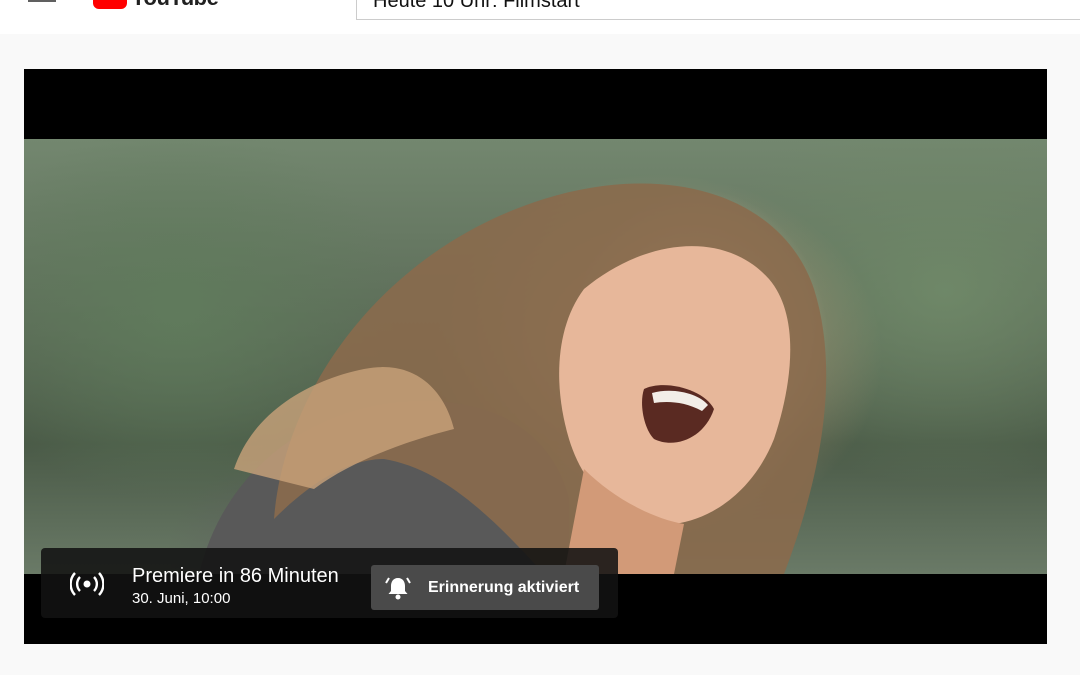 The height and width of the screenshot is (675, 1080). Describe the element at coordinates (235, 576) in the screenshot. I see `premiere-title: Premiere in 86 Minuten` at that location.